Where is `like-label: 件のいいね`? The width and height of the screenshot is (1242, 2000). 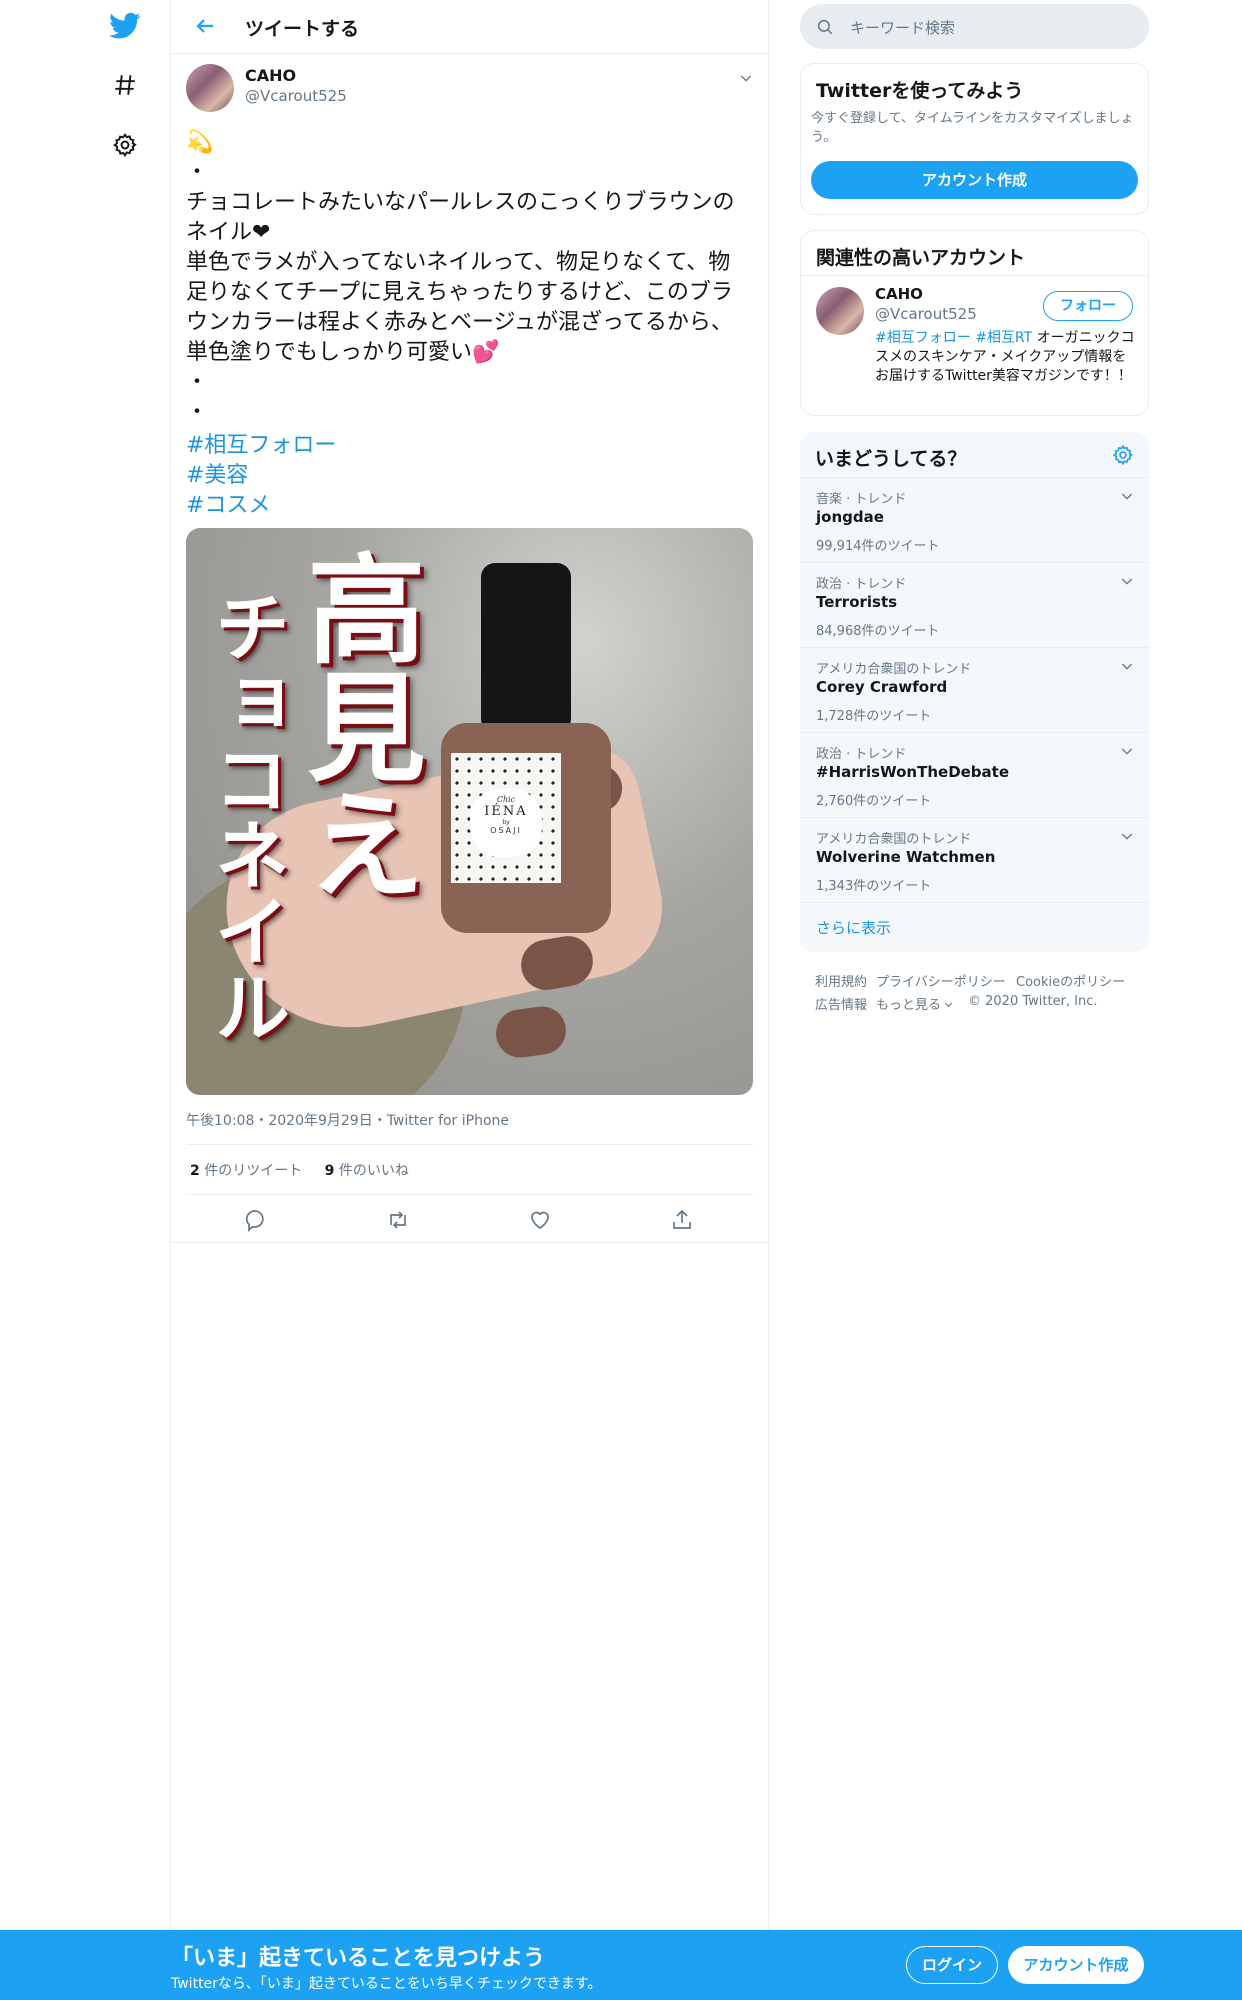 like-label: 件のいいね is located at coordinates (374, 1171).